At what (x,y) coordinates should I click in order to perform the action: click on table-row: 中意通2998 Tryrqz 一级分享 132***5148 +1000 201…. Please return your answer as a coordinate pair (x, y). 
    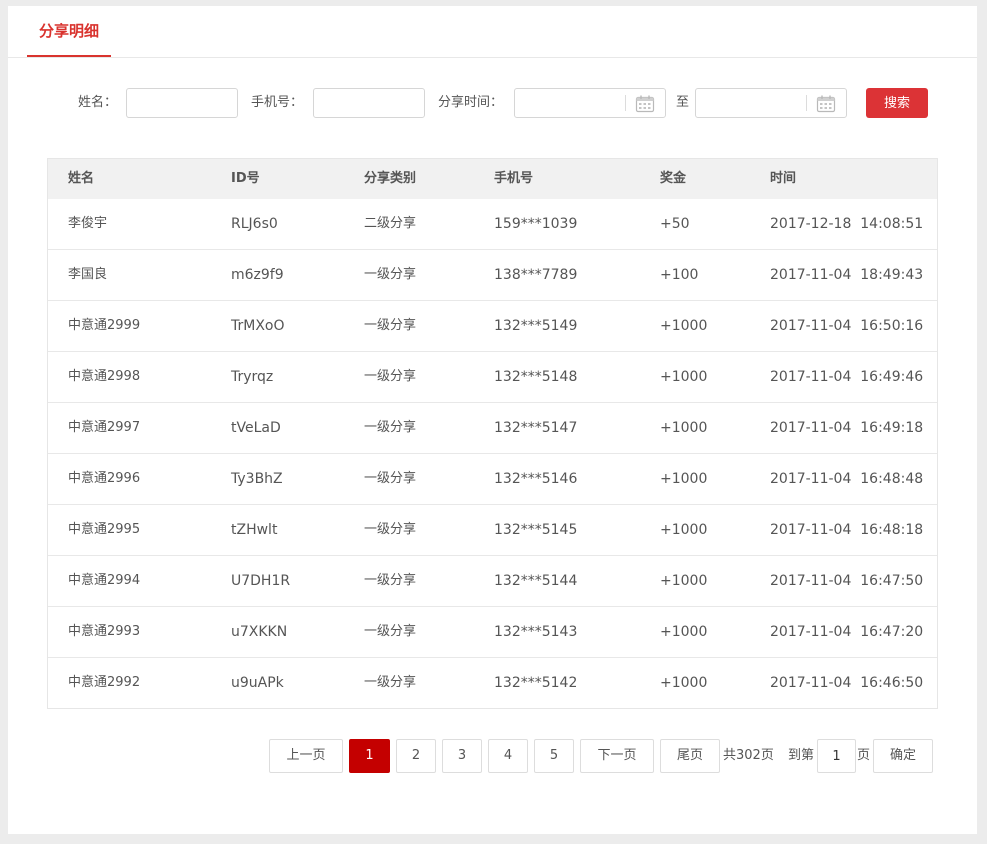
    Looking at the image, I should click on (492, 376).